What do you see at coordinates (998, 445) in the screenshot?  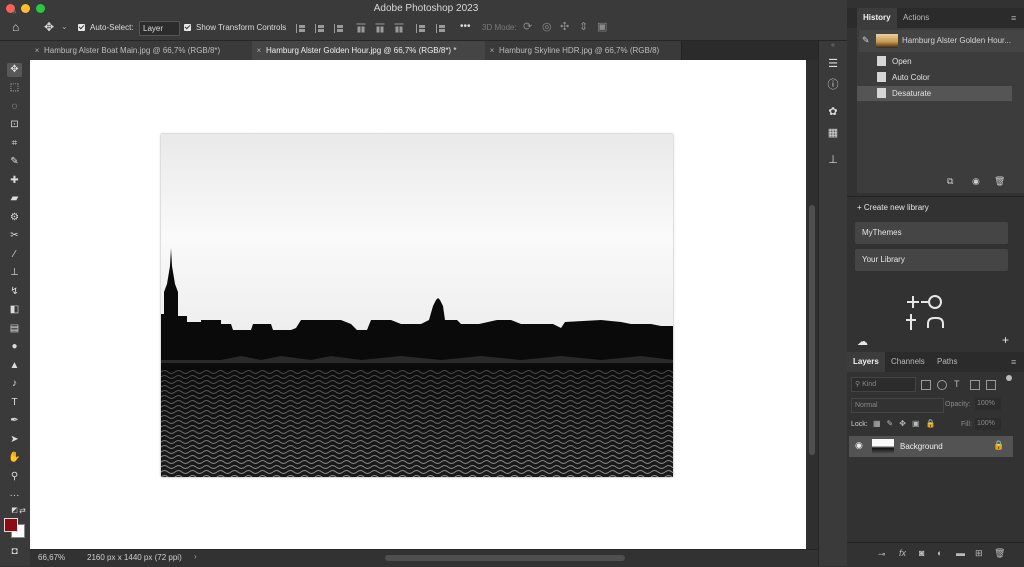 I see `layer-lock-icon: 🔒` at bounding box center [998, 445].